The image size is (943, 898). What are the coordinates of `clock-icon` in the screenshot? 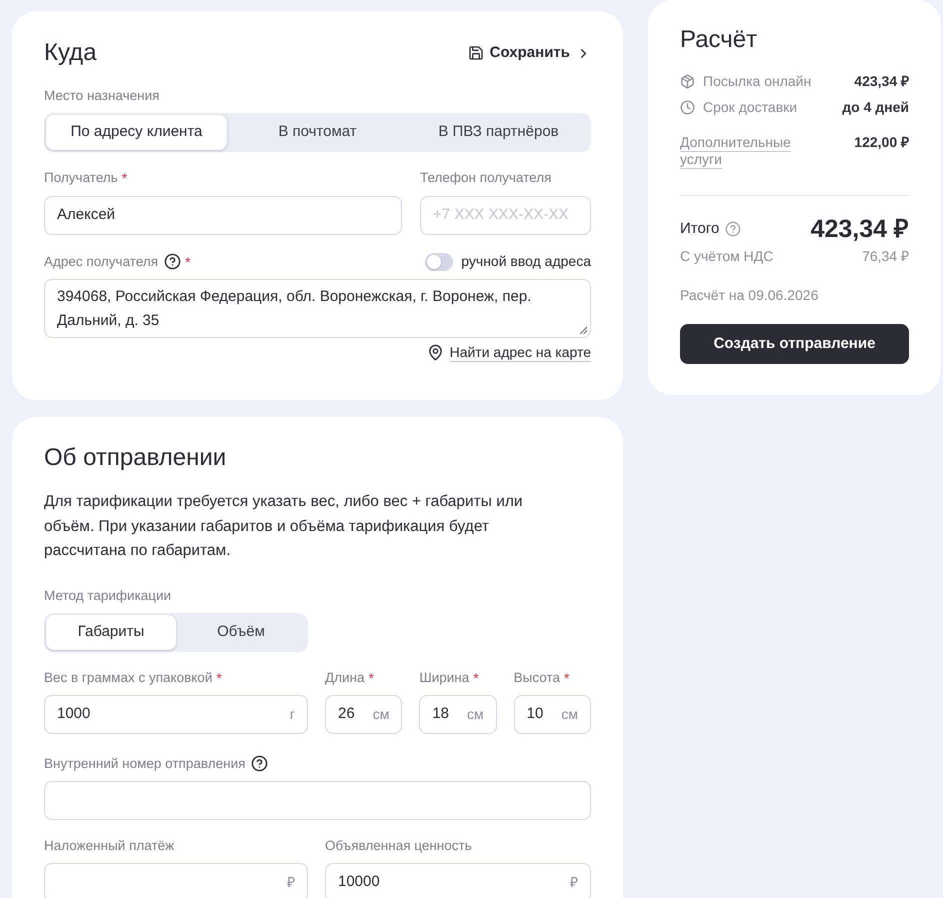 It's located at (687, 107).